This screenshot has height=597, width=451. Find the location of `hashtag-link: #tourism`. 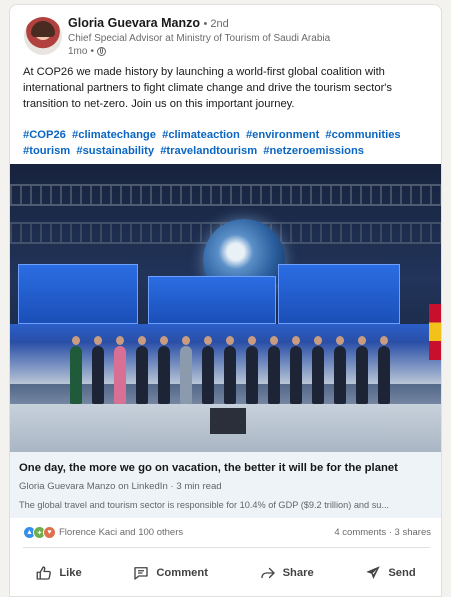

hashtag-link: #tourism is located at coordinates (46, 151).